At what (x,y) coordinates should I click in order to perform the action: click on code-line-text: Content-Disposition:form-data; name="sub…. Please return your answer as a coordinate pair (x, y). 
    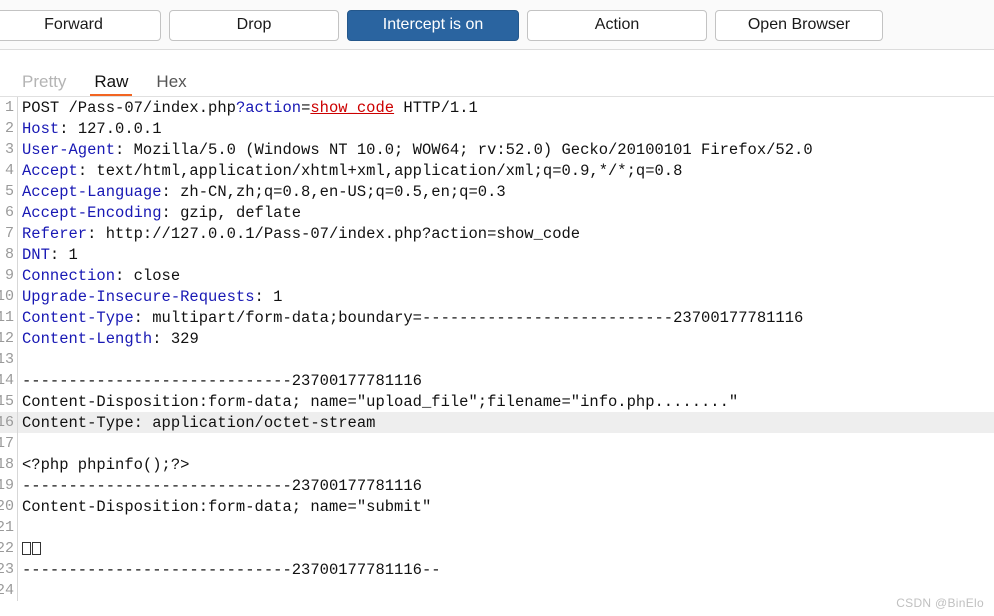
    Looking at the image, I should click on (506, 507).